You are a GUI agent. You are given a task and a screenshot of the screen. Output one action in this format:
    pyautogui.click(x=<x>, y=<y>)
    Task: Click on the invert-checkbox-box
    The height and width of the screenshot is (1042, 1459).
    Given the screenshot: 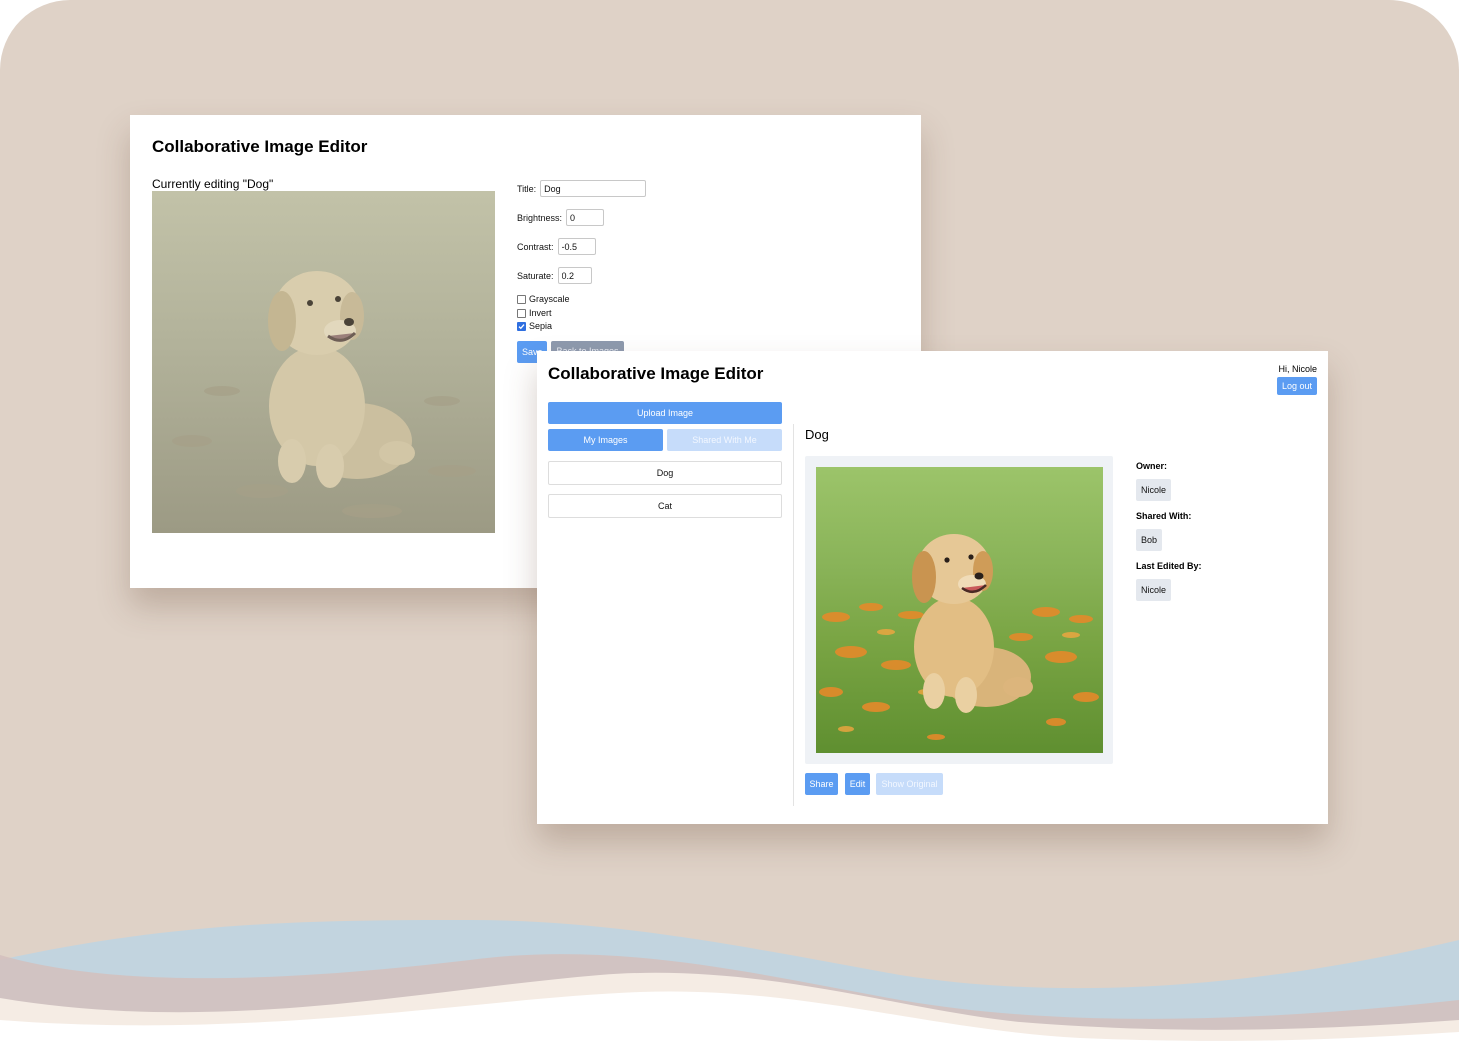 What is the action you would take?
    pyautogui.click(x=521, y=313)
    